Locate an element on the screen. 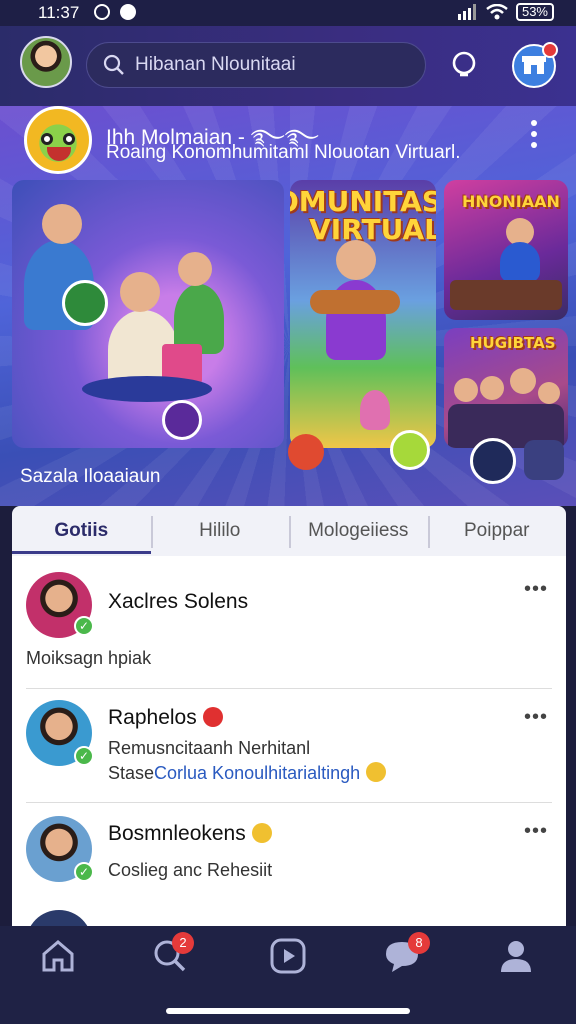 The height and width of the screenshot is (1024, 576). search-nav-button: 2 is located at coordinates (172, 954).